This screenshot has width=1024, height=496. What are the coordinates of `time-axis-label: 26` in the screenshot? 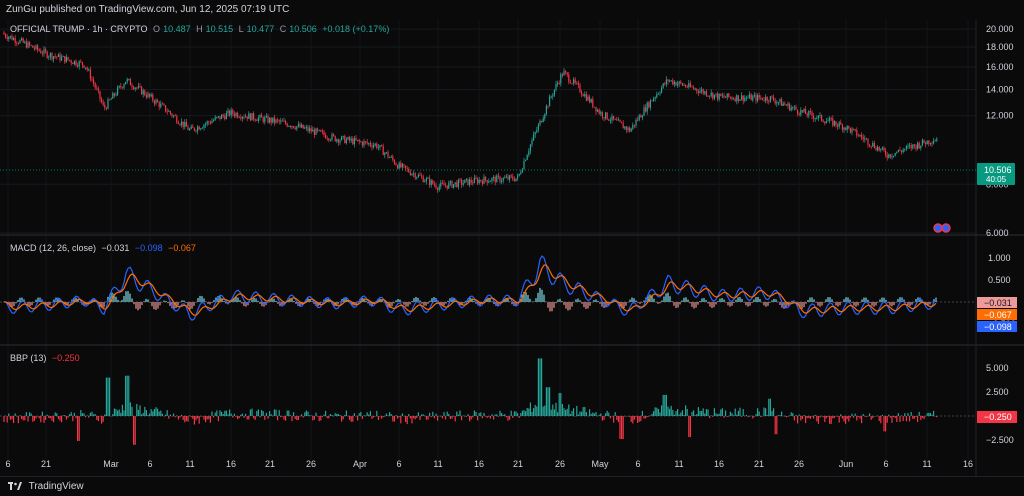 It's located at (311, 464).